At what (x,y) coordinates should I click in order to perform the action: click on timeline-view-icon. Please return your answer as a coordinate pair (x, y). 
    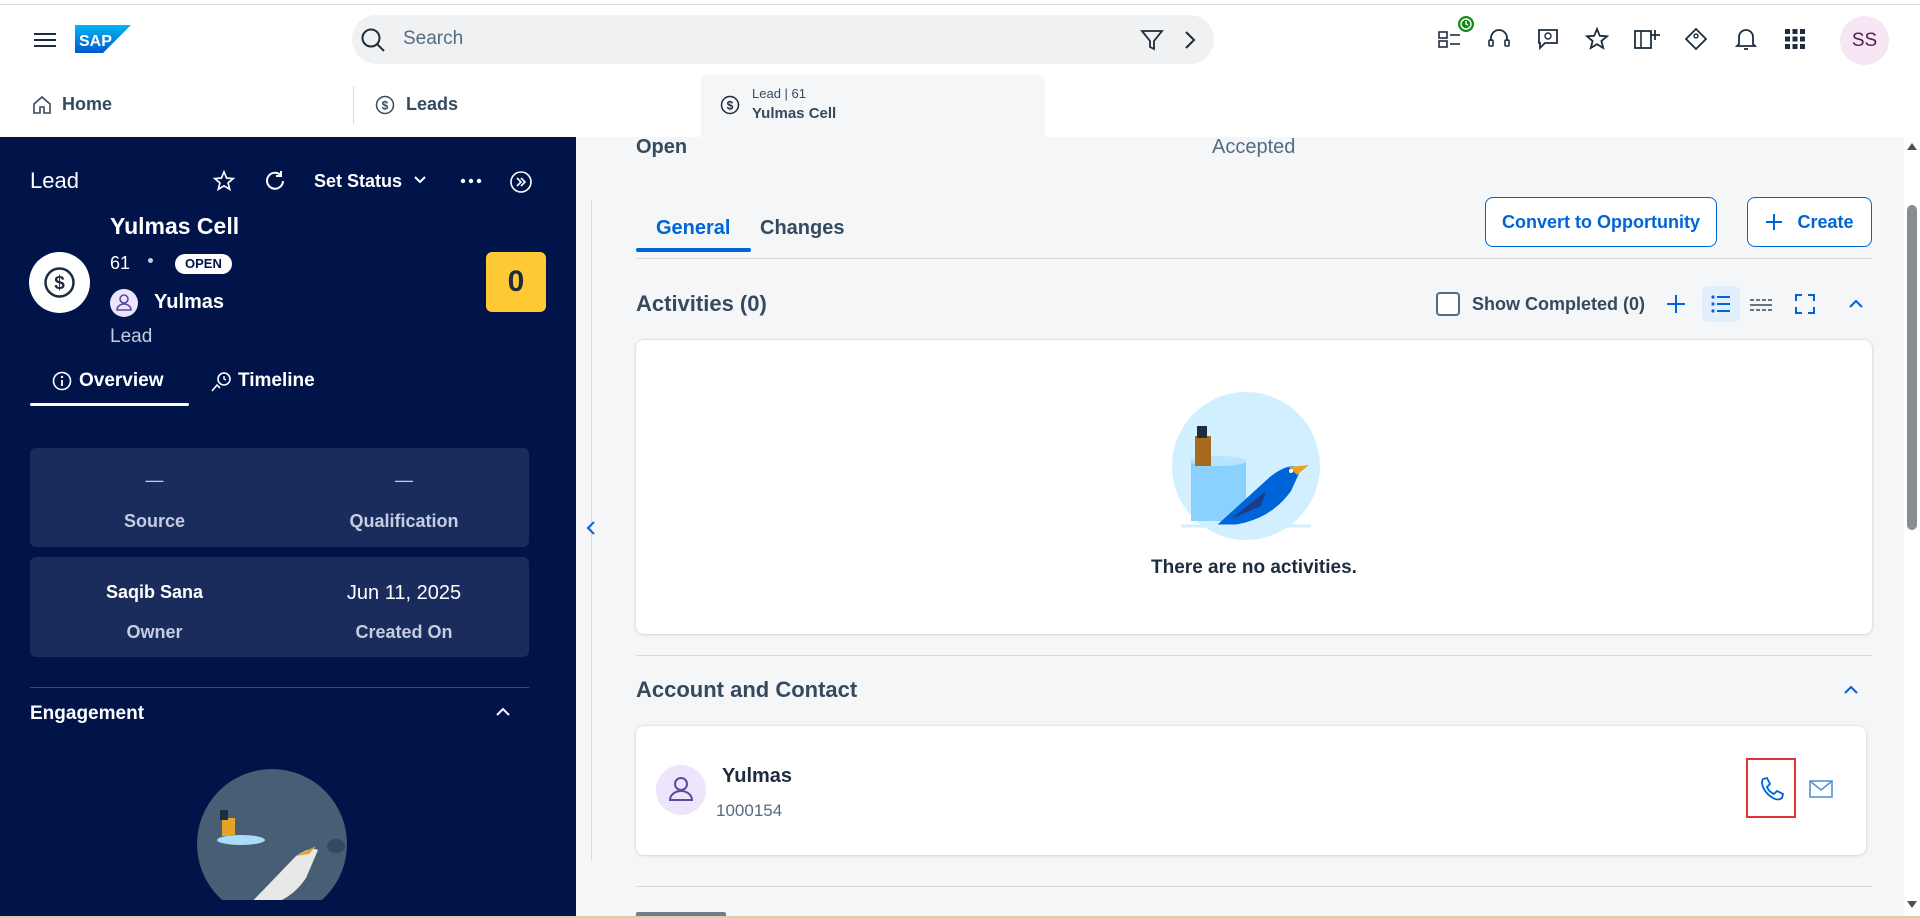
    Looking at the image, I should click on (1761, 305).